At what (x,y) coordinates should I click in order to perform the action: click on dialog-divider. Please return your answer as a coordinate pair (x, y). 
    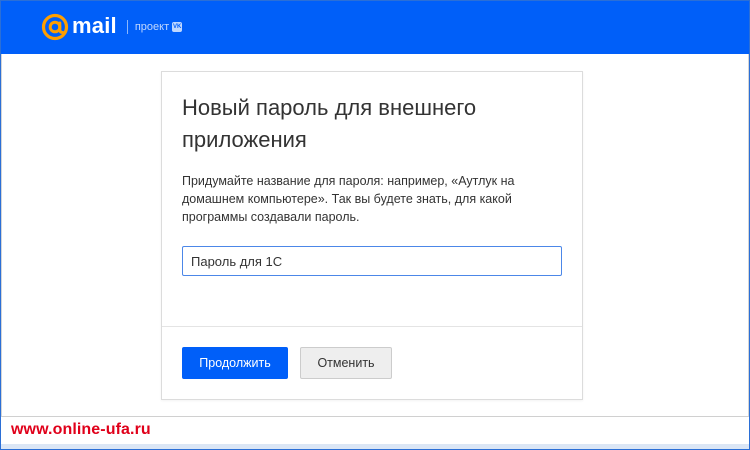
    Looking at the image, I should click on (372, 326).